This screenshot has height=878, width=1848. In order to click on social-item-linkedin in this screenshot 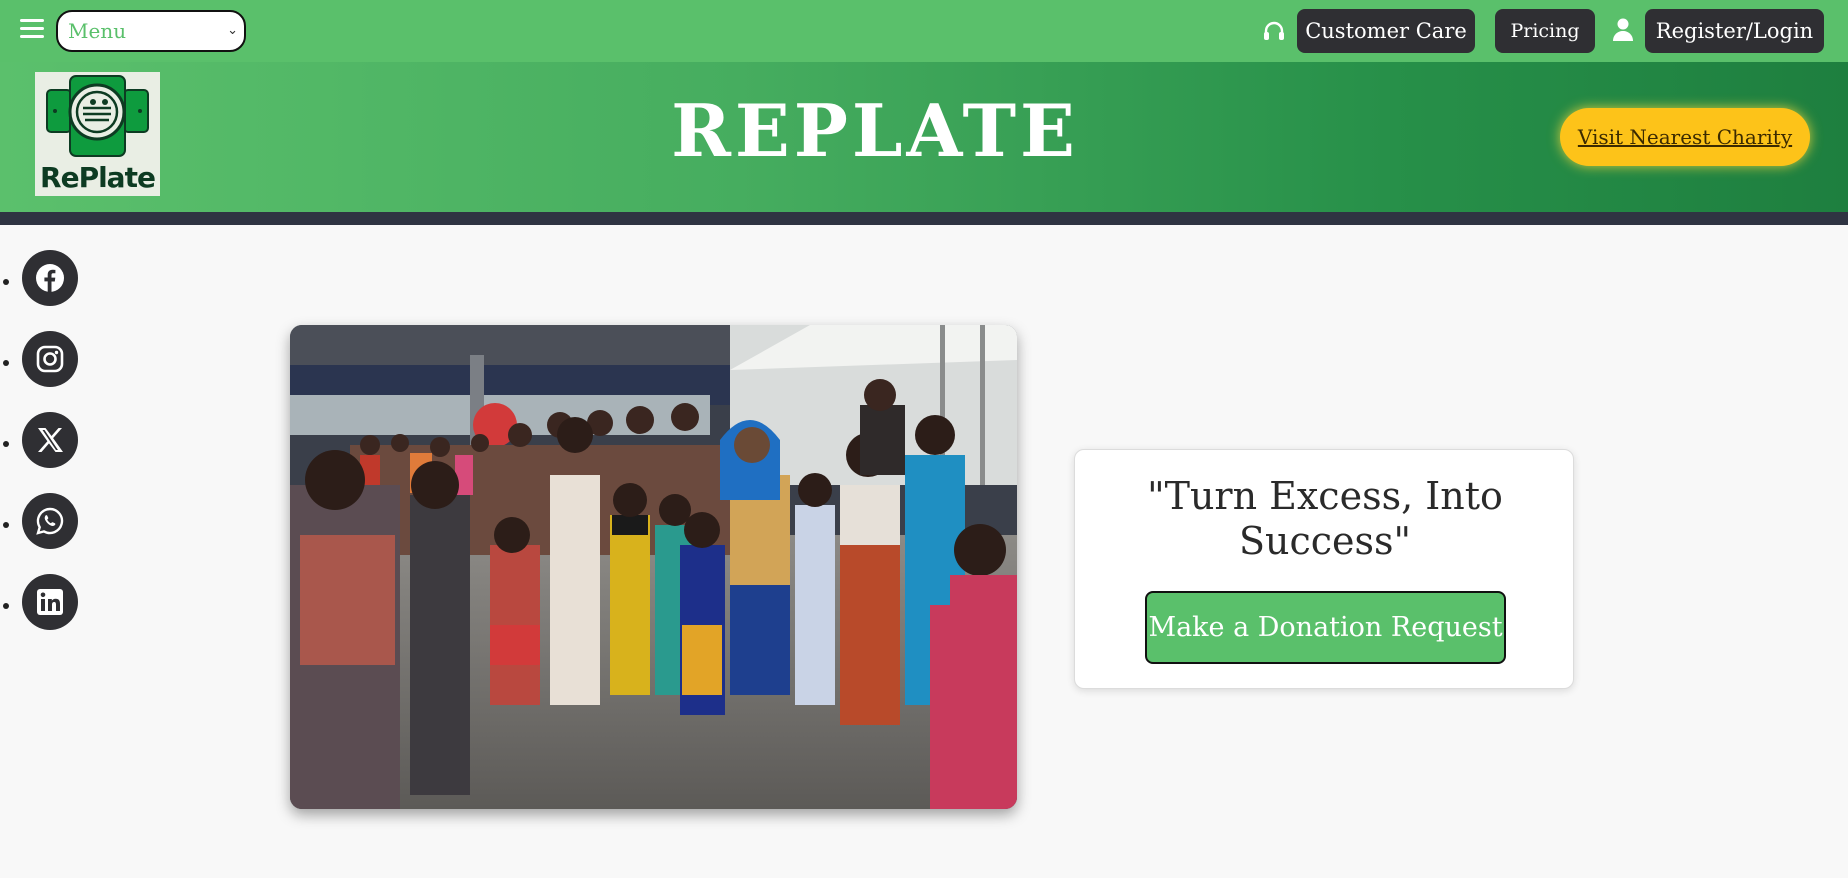, I will do `click(40, 604)`.